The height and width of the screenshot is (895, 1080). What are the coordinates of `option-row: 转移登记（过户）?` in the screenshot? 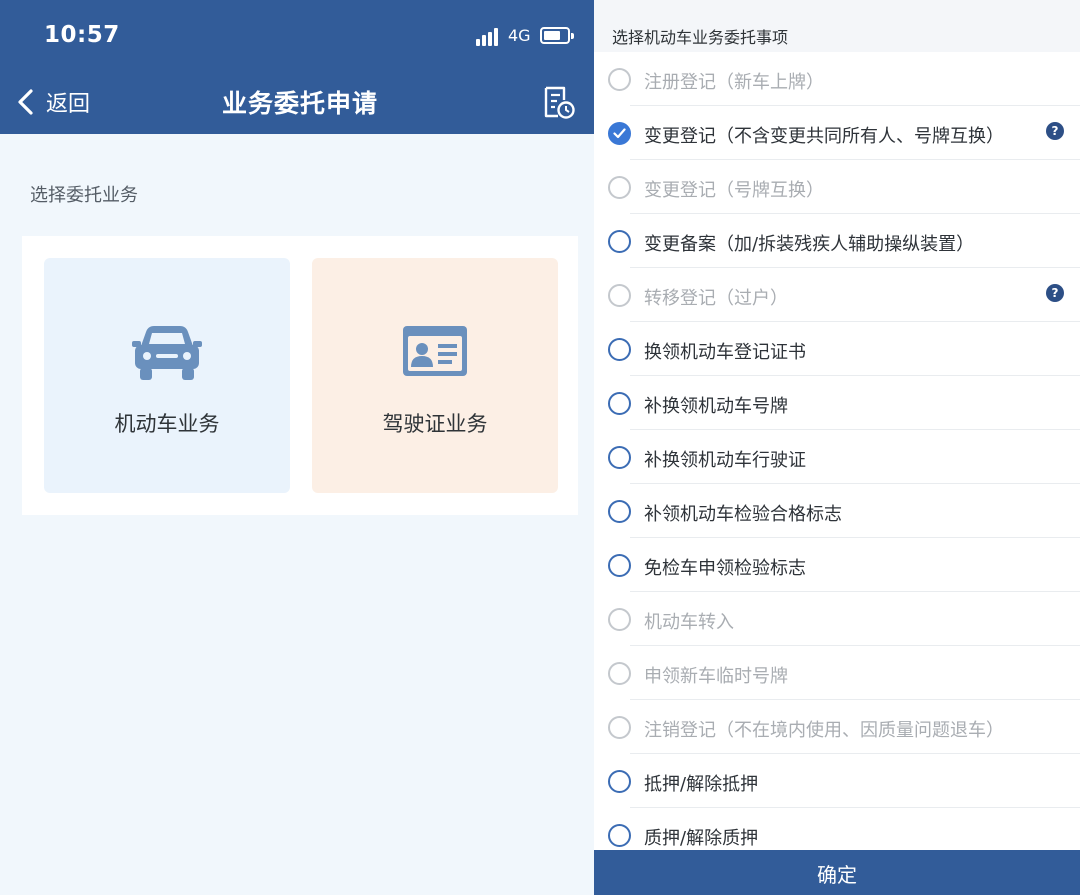 It's located at (837, 295).